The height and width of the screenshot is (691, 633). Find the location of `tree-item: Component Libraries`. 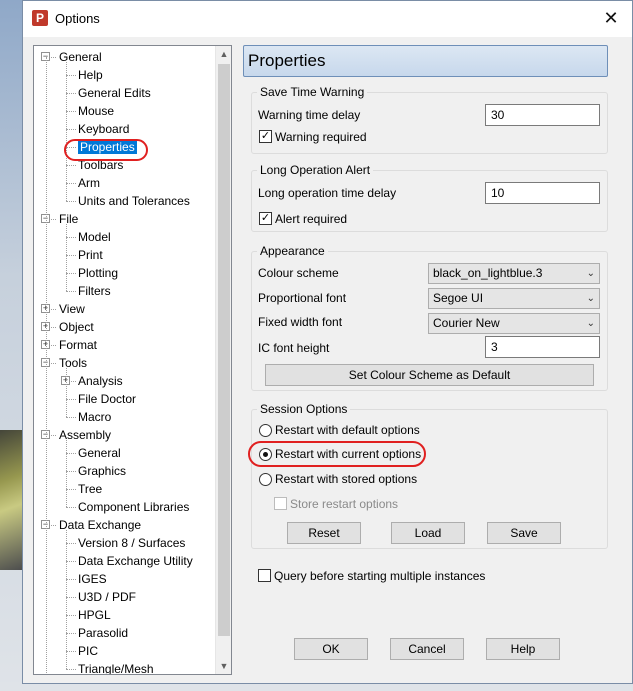

tree-item: Component Libraries is located at coordinates (133, 507).